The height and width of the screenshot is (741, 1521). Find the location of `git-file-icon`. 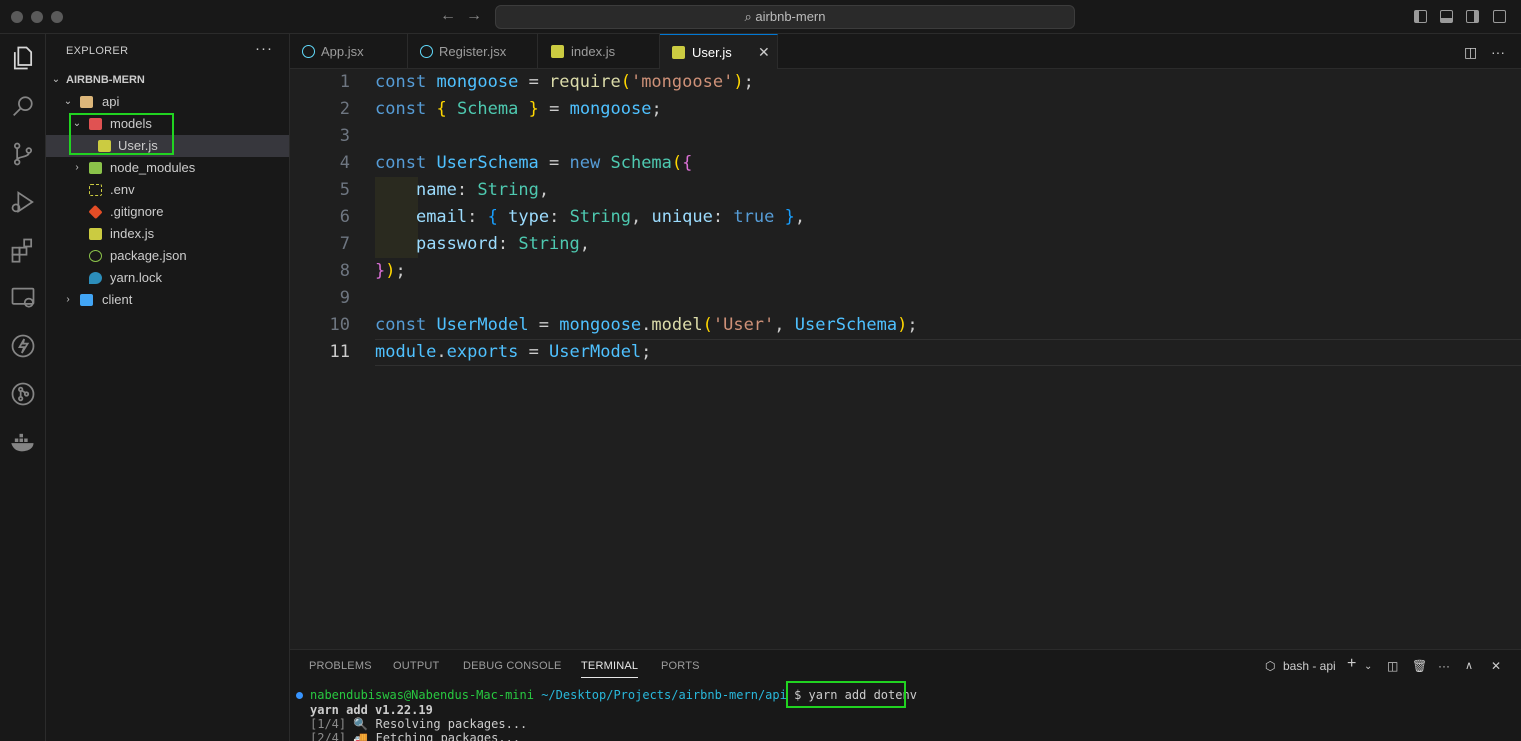

git-file-icon is located at coordinates (95, 212).